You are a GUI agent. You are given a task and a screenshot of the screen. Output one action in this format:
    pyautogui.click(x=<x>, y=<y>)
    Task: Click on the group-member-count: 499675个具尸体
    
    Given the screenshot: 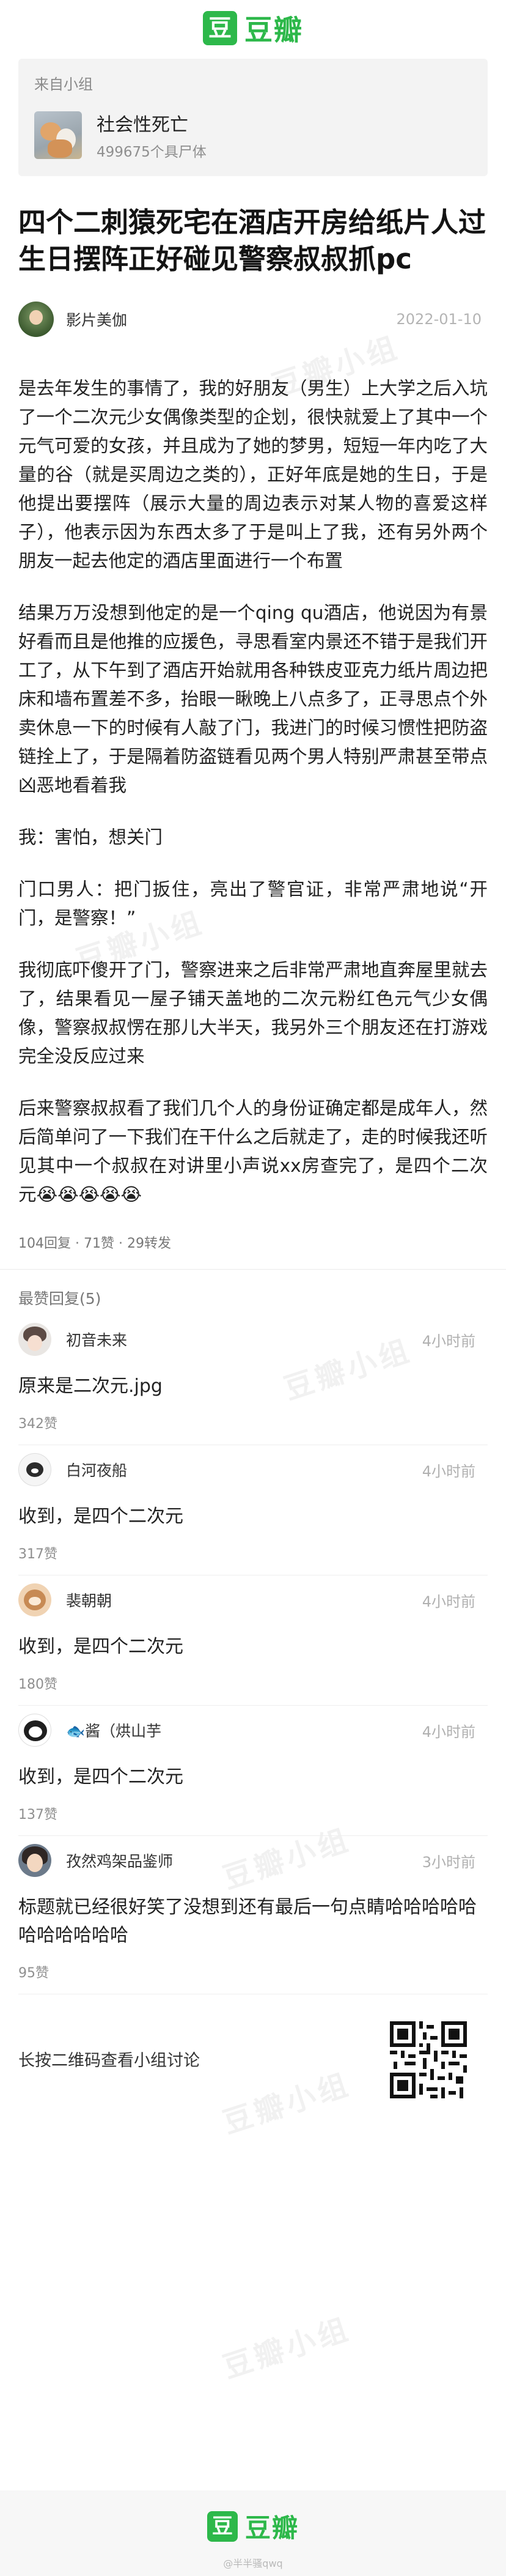 What is the action you would take?
    pyautogui.click(x=152, y=152)
    